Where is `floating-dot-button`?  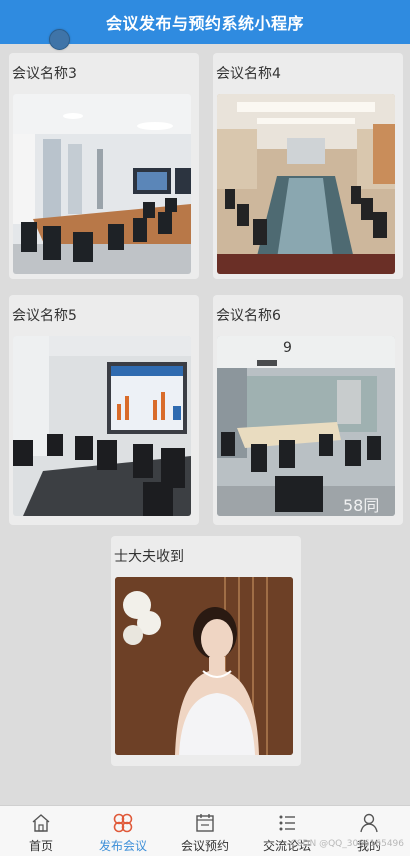
floating-dot-button is located at coordinates (59, 39).